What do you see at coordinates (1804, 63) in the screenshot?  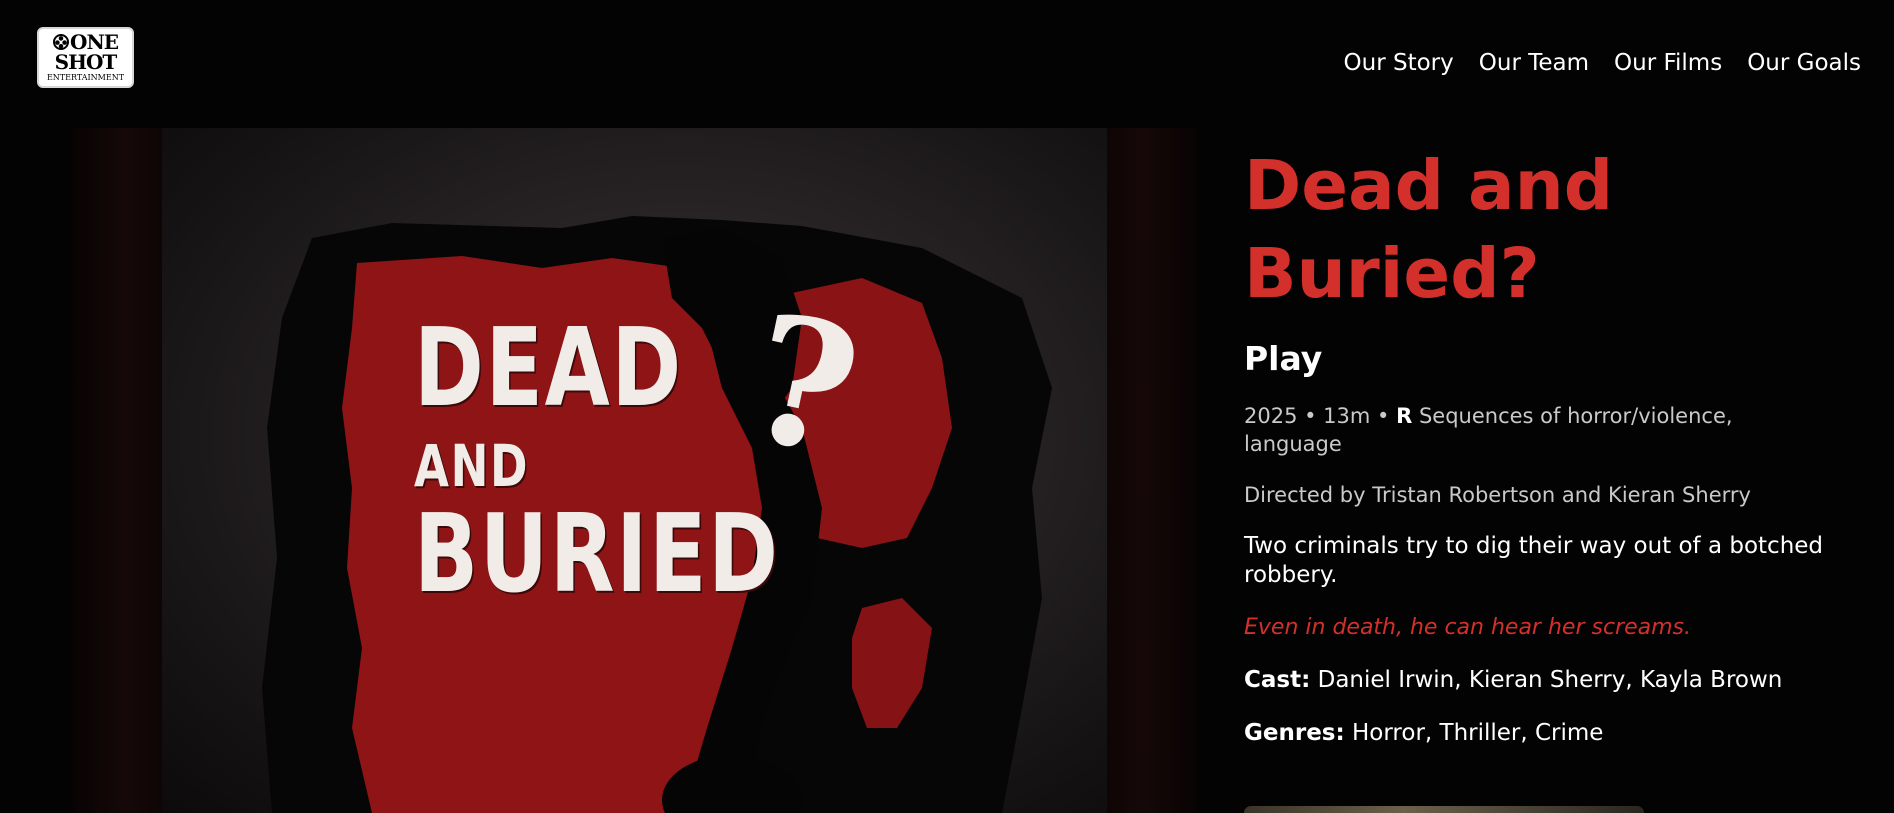 I see `nav-our-goals: Our Goals` at bounding box center [1804, 63].